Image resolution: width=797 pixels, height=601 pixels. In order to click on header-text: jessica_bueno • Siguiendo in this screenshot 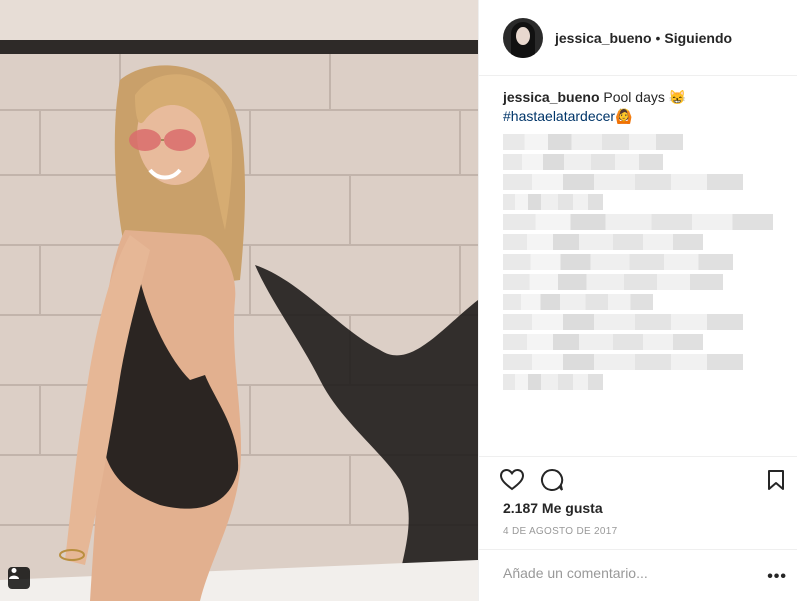, I will do `click(643, 38)`.